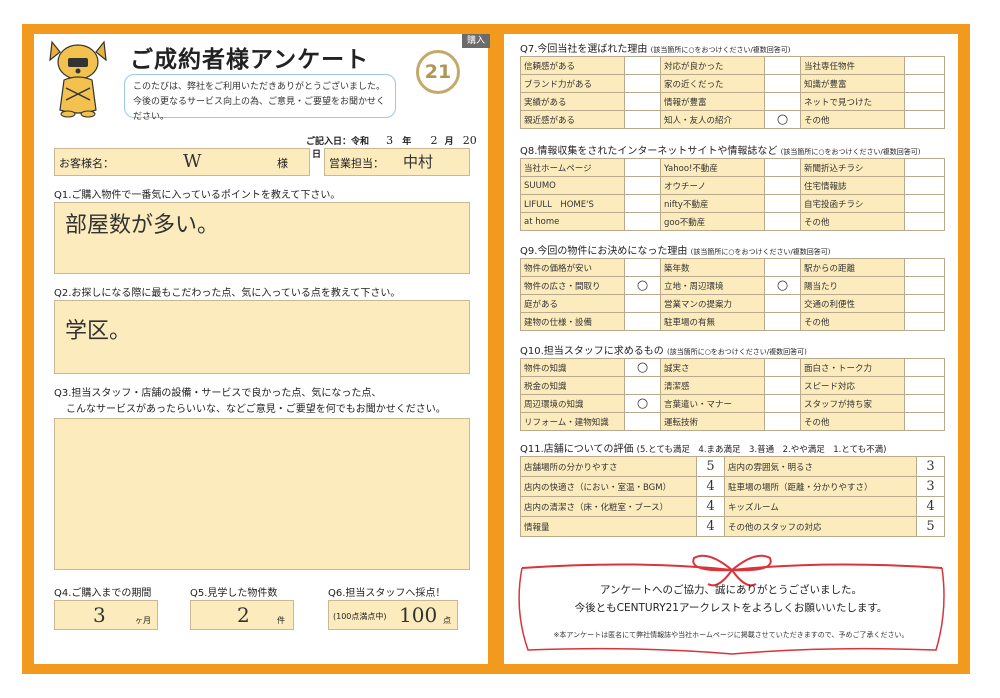  What do you see at coordinates (572, 421) in the screenshot?
I see `q10-option-label: リフォーム・建物知識` at bounding box center [572, 421].